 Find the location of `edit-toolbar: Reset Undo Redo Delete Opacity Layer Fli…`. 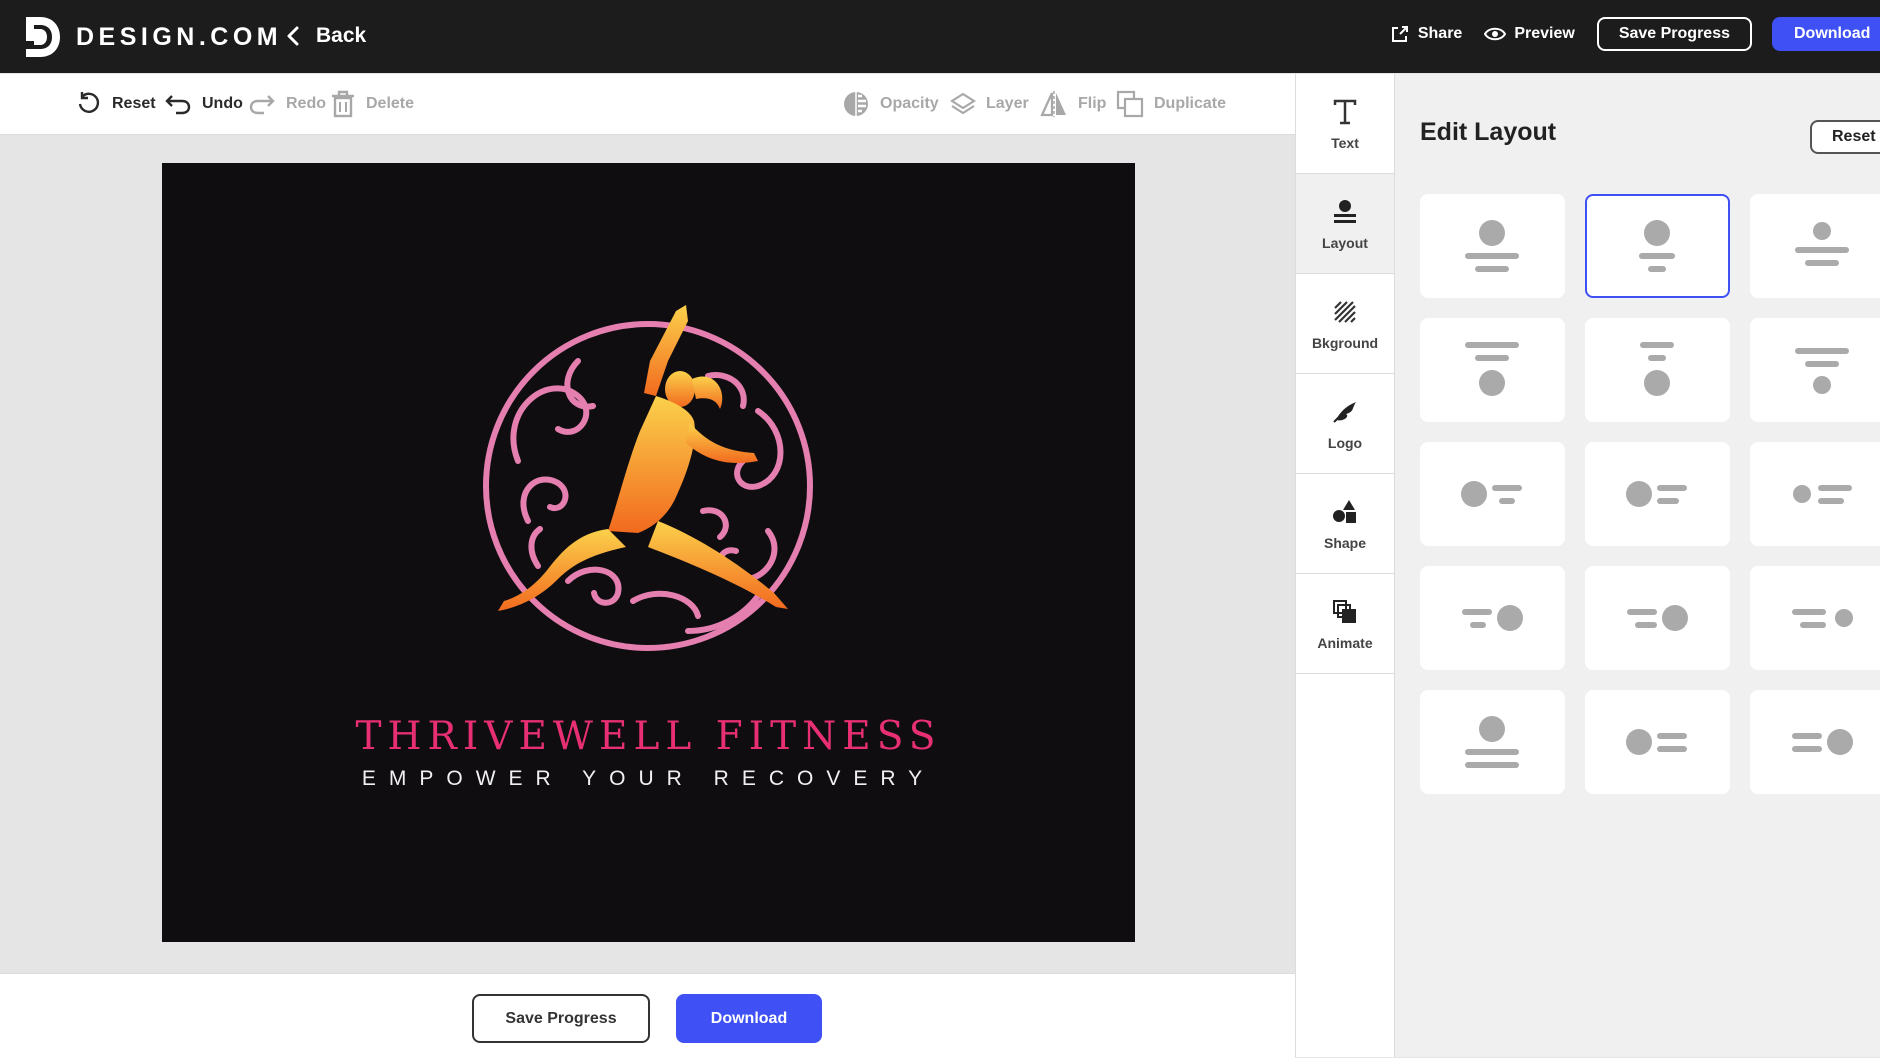

edit-toolbar: Reset Undo Redo Delete Opacity Layer Fli… is located at coordinates (647, 104).